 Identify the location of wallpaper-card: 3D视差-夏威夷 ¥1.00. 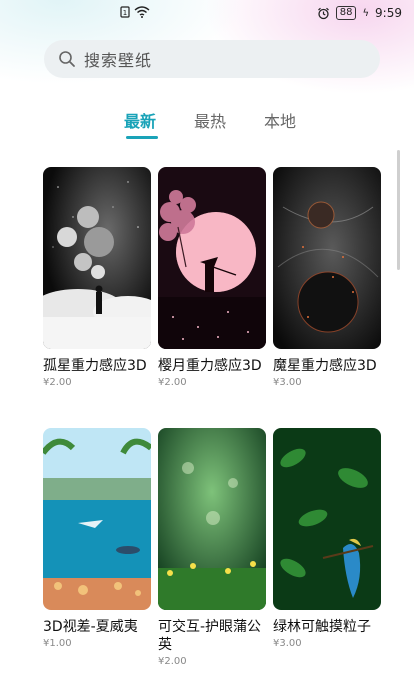
(97, 538).